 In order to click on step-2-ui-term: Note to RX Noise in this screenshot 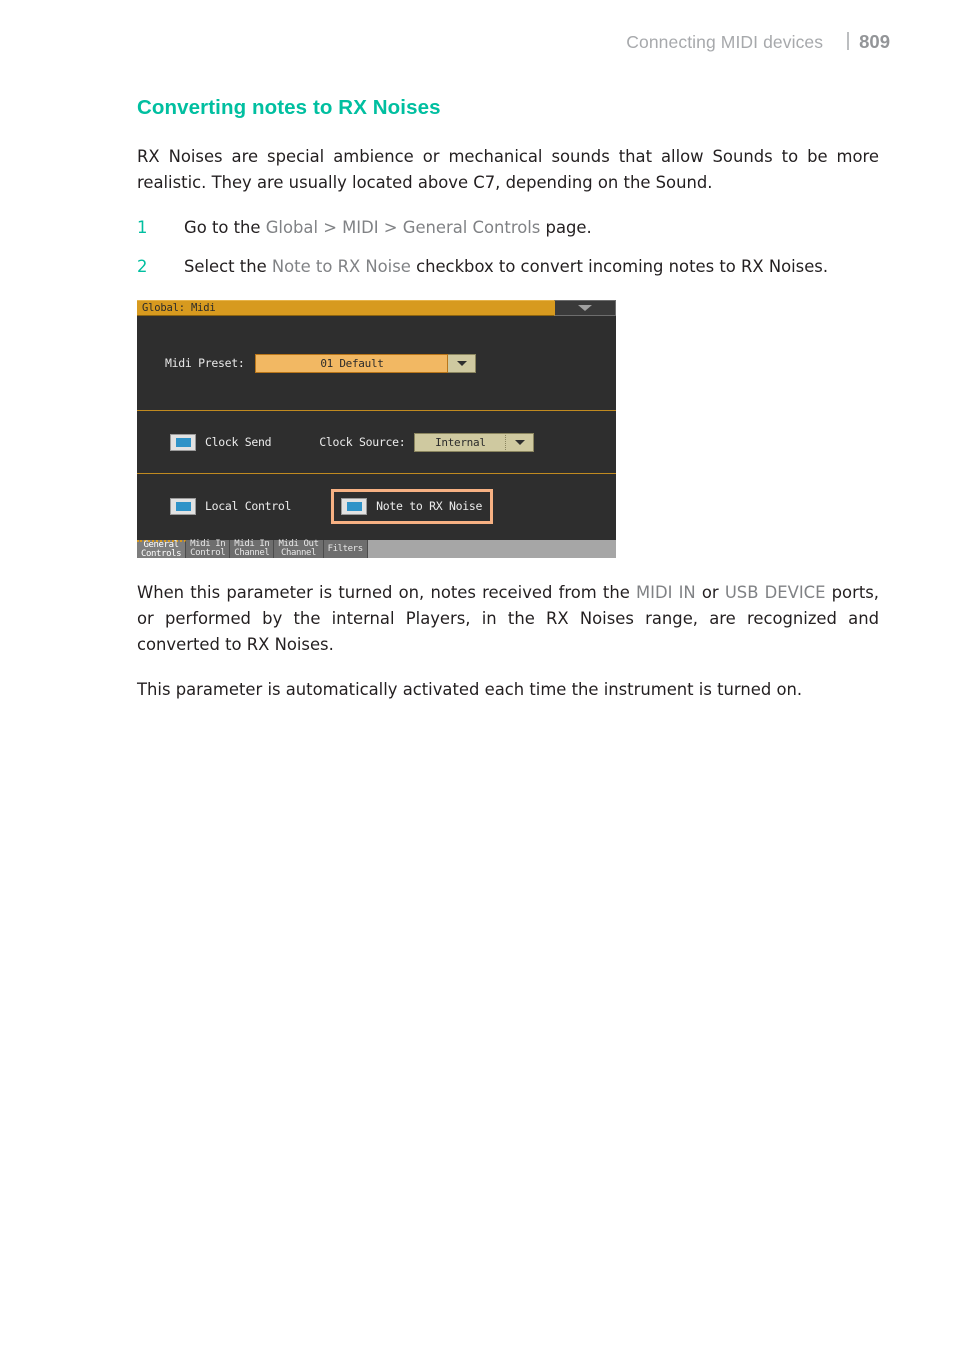, I will do `click(341, 266)`.